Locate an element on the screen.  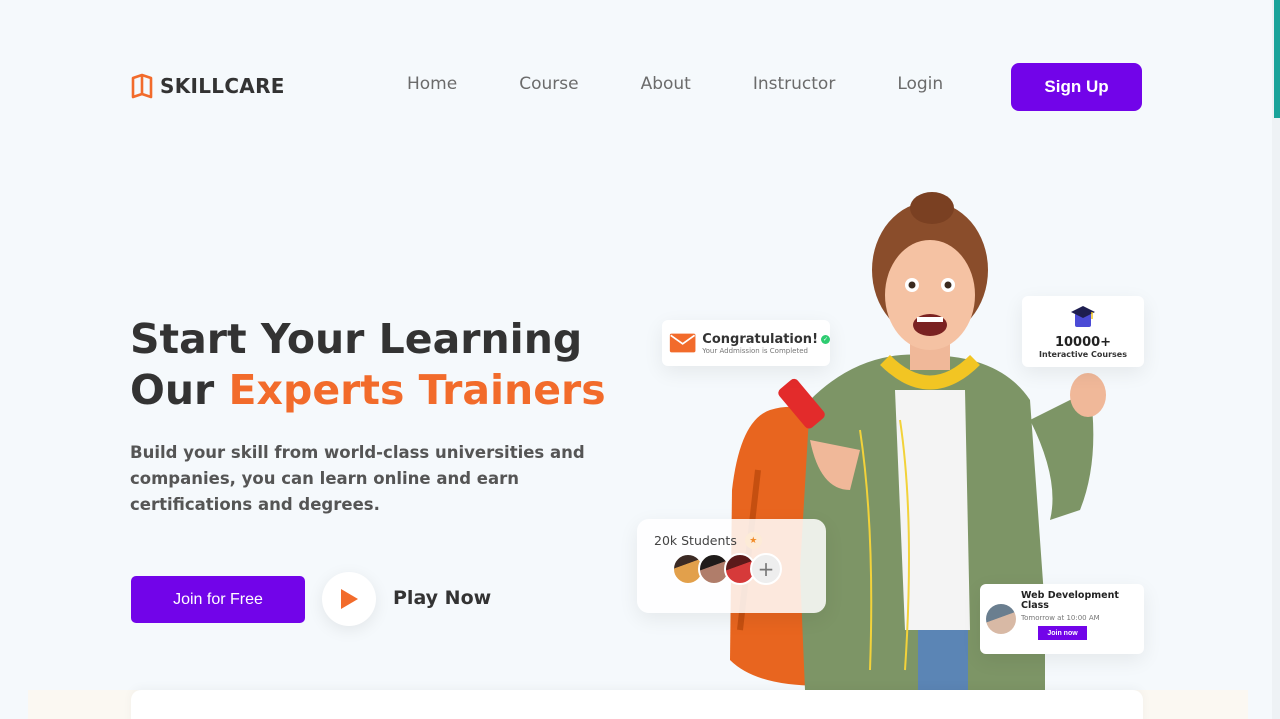
play-now-label: Play Now is located at coordinates (442, 598).